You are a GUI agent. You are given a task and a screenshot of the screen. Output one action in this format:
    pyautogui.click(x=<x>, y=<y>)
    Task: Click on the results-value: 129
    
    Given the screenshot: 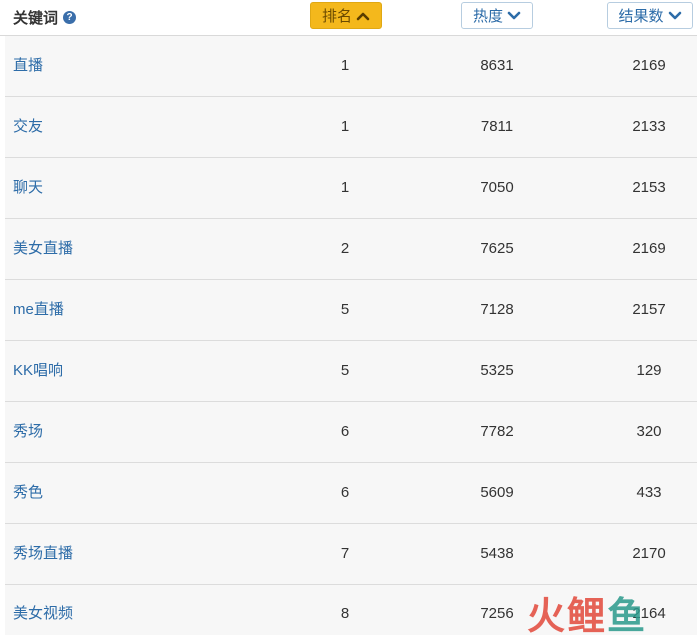 What is the action you would take?
    pyautogui.click(x=649, y=370)
    